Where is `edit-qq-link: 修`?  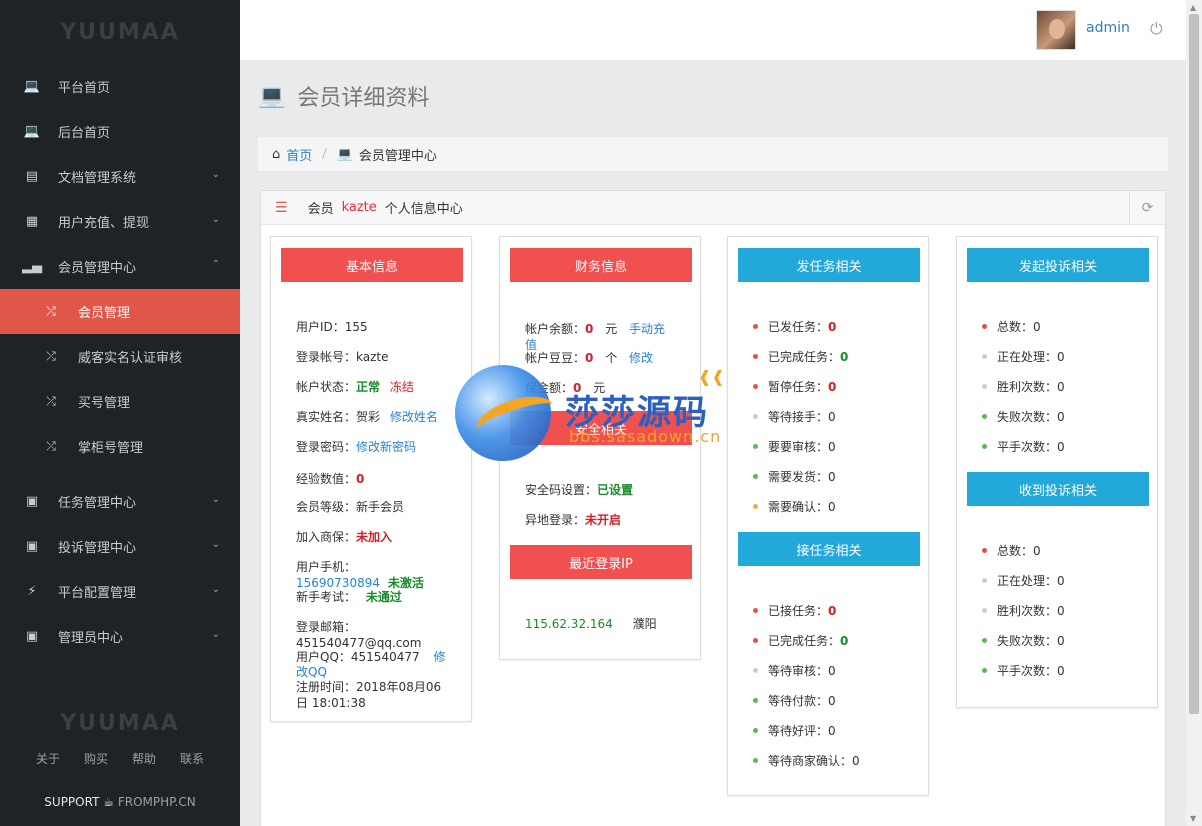
edit-qq-link: 修 is located at coordinates (439, 657).